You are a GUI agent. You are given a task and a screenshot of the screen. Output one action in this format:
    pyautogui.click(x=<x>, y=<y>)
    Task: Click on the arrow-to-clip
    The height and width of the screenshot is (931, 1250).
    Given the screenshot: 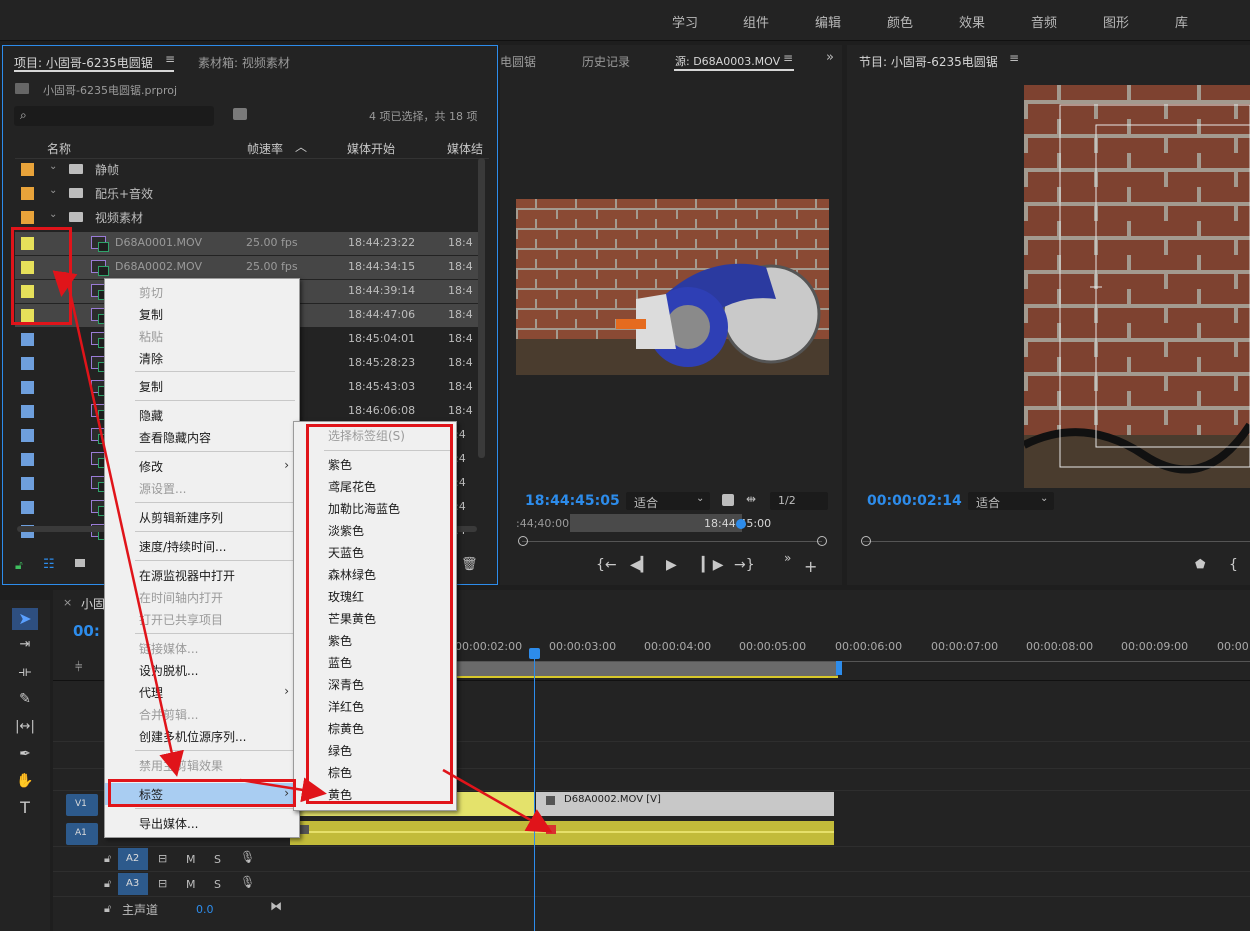 What is the action you would take?
    pyautogui.click(x=497, y=800)
    